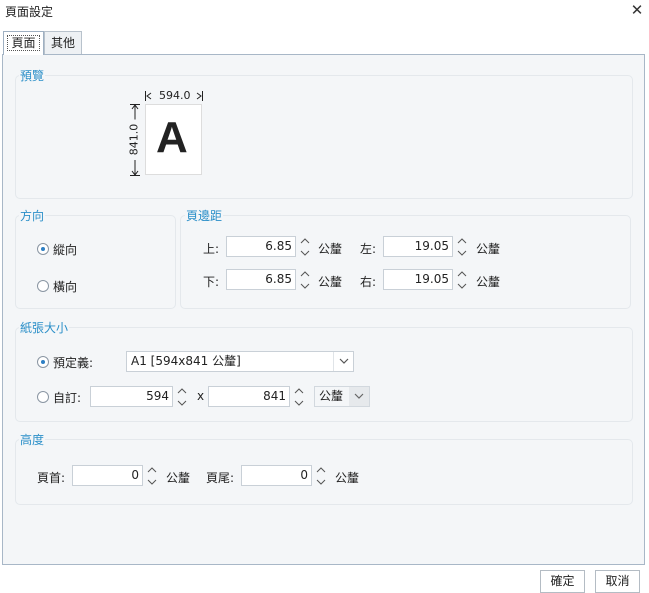  What do you see at coordinates (65, 286) in the screenshot?
I see `landscape-label: 橫向` at bounding box center [65, 286].